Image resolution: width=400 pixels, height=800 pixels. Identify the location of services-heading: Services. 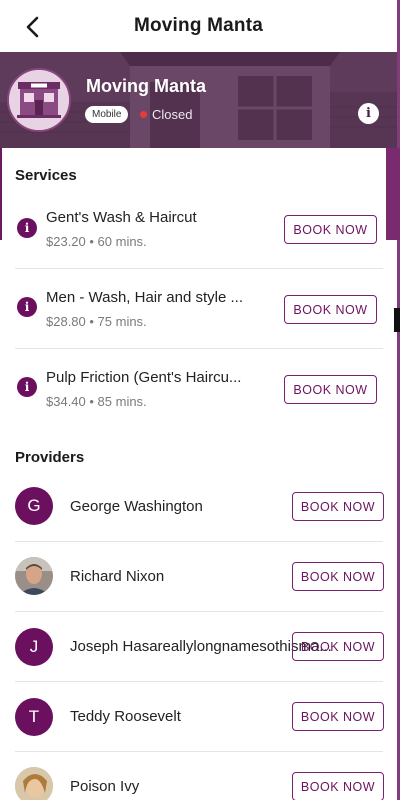
(46, 175).